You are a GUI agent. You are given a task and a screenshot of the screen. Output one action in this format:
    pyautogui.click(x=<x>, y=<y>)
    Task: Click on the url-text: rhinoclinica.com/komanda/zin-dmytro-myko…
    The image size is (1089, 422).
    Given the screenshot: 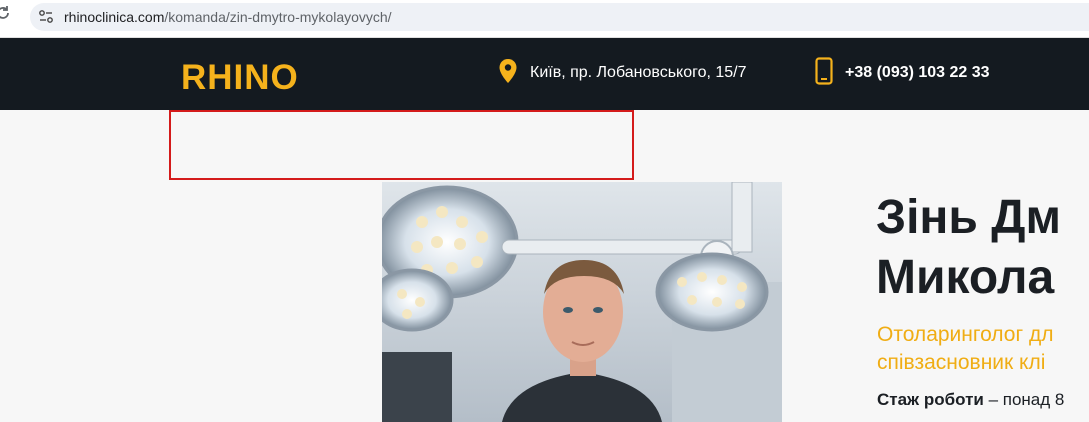 What is the action you would take?
    pyautogui.click(x=228, y=17)
    